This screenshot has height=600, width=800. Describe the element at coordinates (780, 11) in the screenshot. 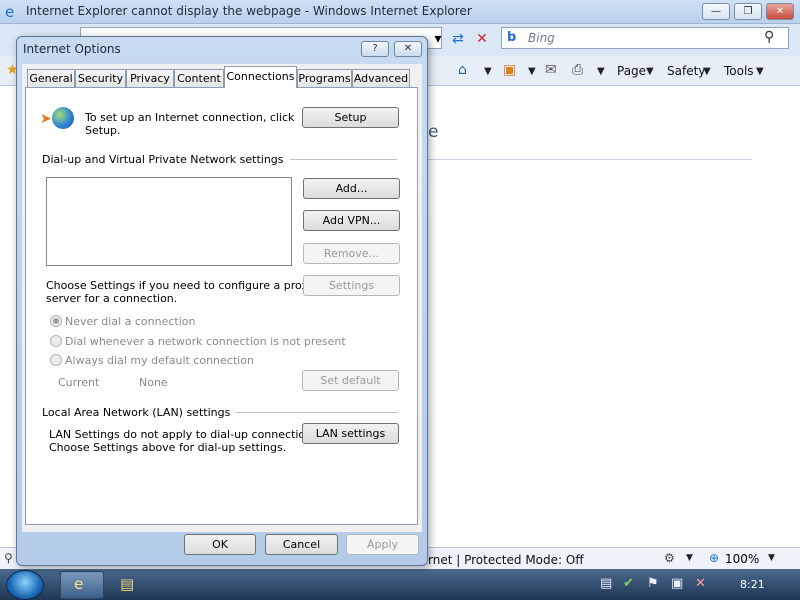

I see `close-window-button: ✕` at that location.